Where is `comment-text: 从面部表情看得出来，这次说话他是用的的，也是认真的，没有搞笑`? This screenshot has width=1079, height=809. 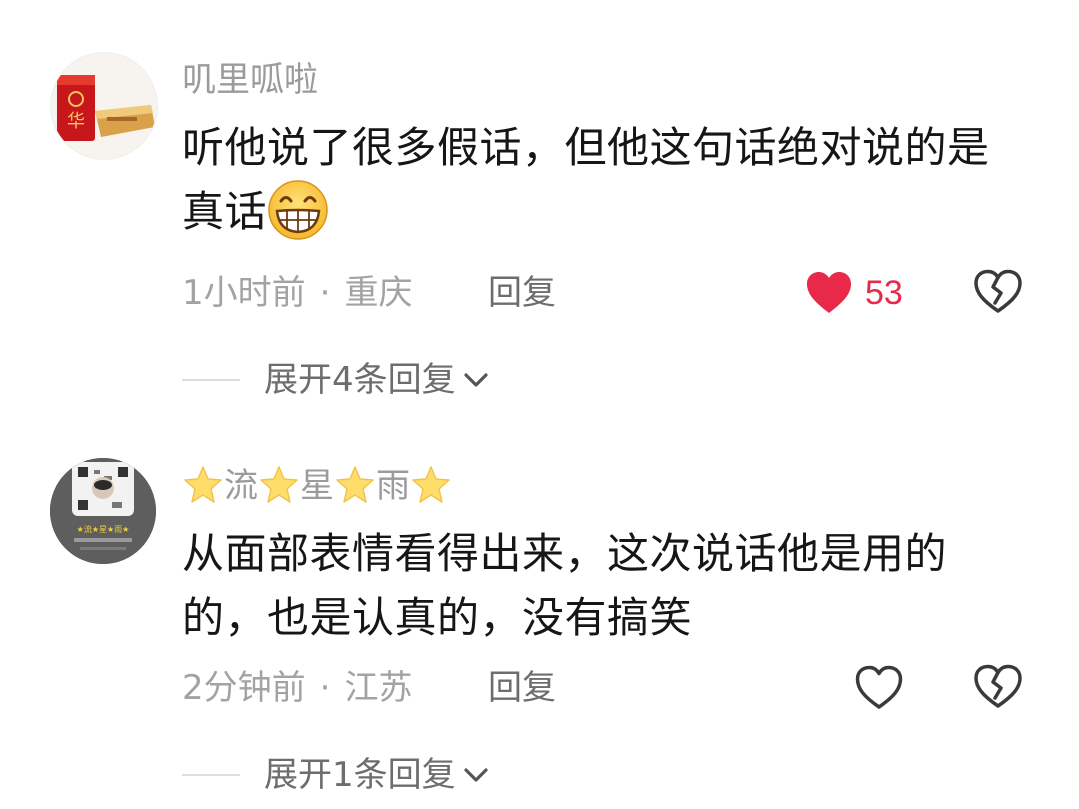
comment-text: 从面部表情看得出来，这次说话他是用的的，也是认真的，没有搞笑 is located at coordinates (565, 585).